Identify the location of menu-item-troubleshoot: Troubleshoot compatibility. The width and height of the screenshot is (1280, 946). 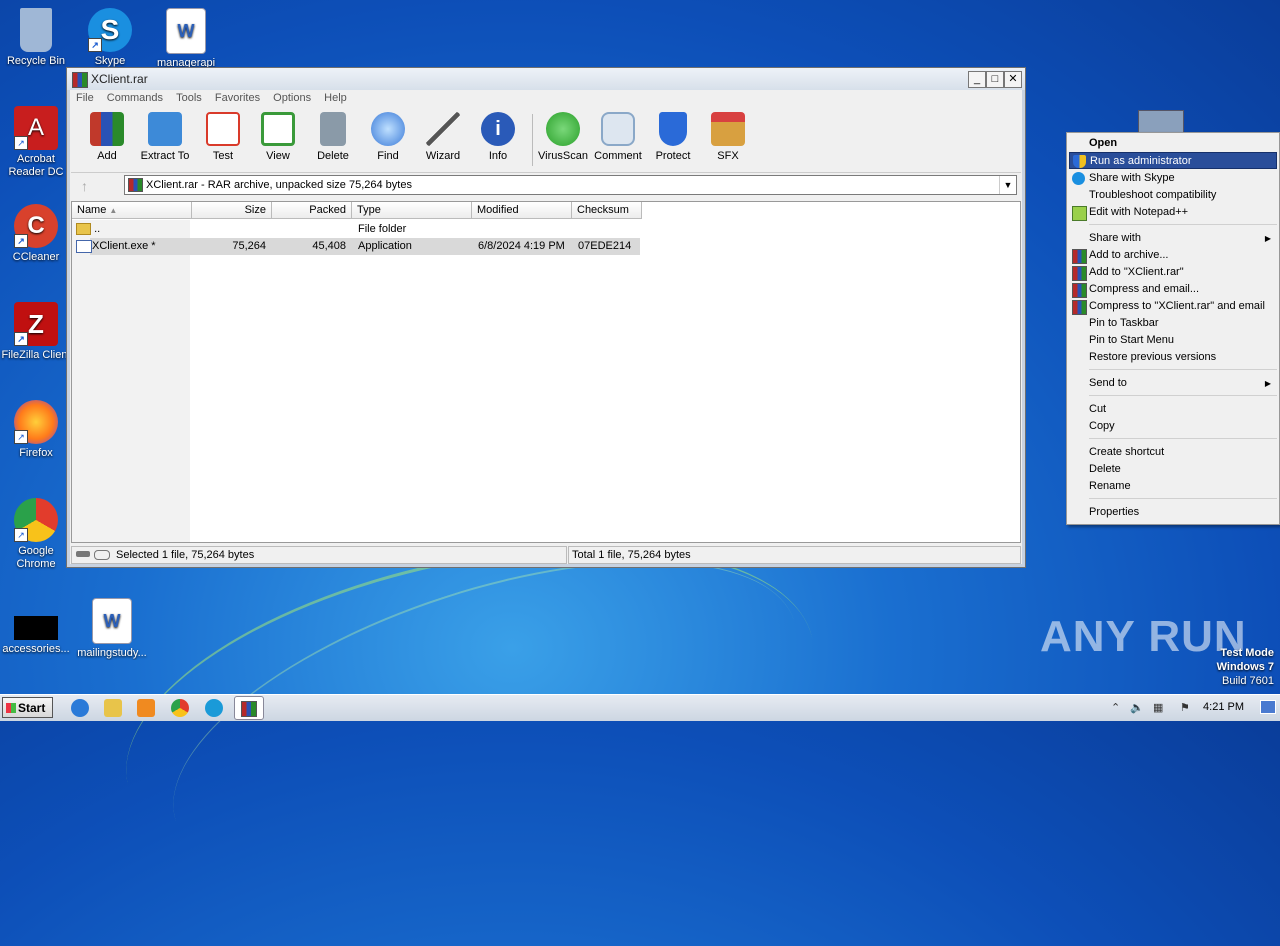
(1173, 195).